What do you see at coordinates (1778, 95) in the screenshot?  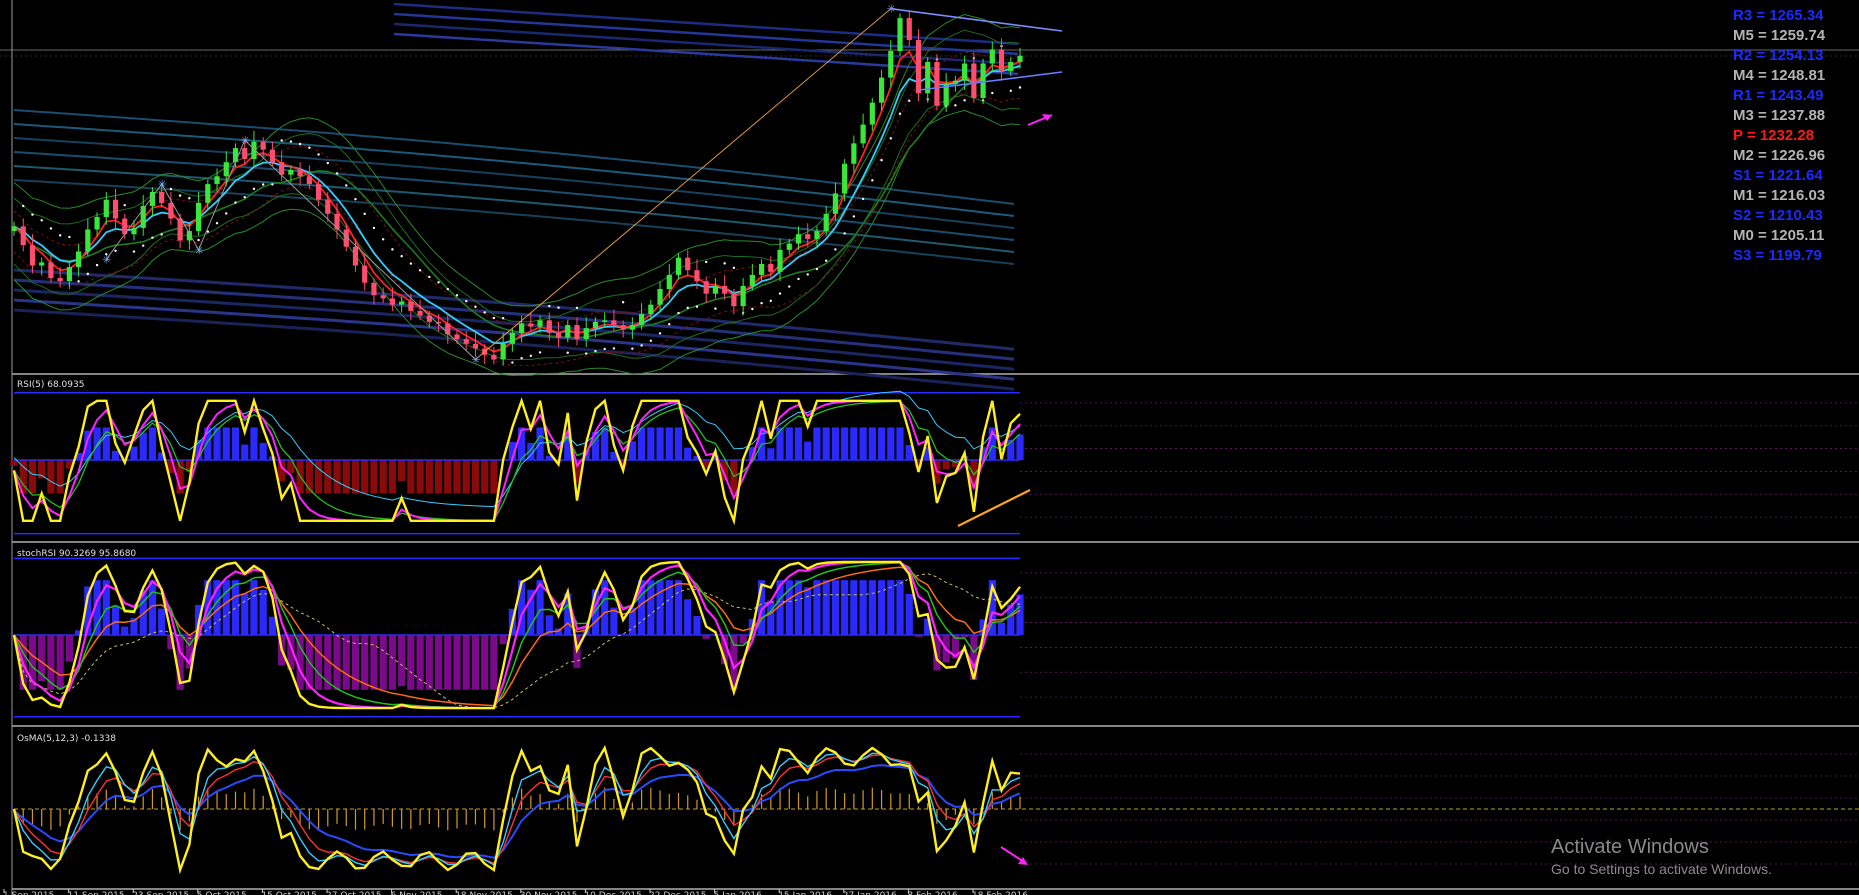 I see `pivot-level-label: R1 = 1243.49` at bounding box center [1778, 95].